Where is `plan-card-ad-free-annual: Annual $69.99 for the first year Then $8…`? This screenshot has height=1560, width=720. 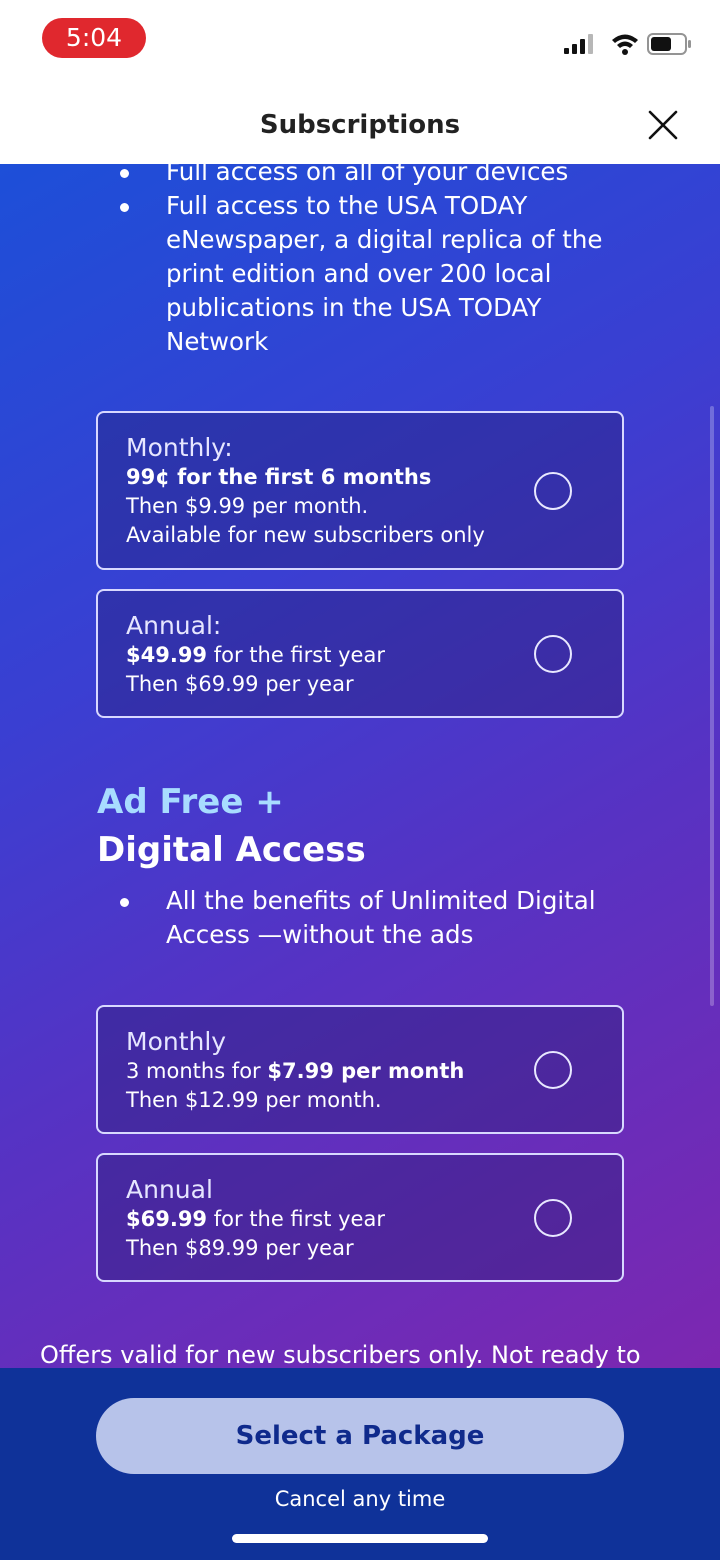 plan-card-ad-free-annual: Annual $69.99 for the first year Then $8… is located at coordinates (360, 1217).